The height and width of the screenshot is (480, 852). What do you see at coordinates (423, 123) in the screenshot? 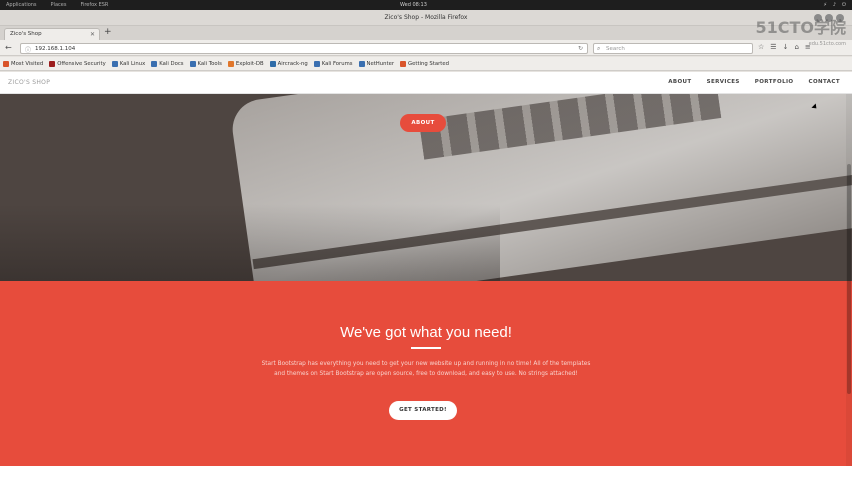
I see `about-button: ABOUT` at bounding box center [423, 123].